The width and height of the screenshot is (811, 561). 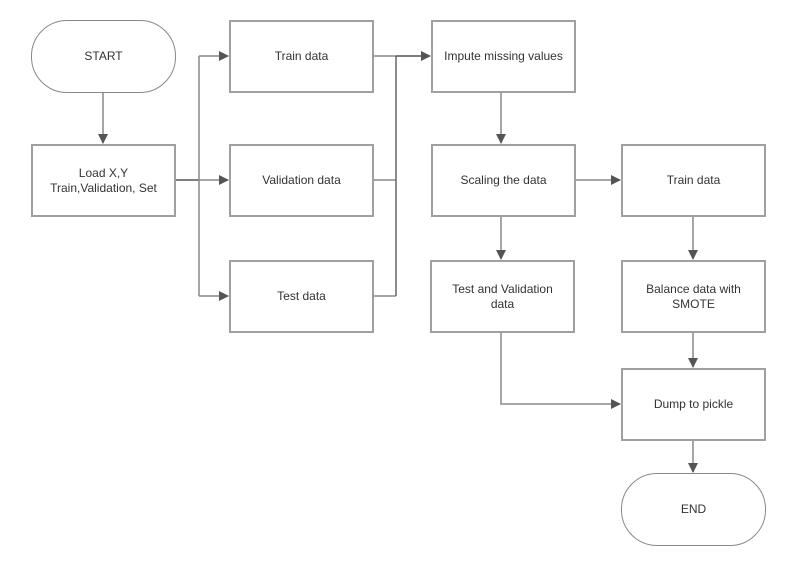 I want to click on train-data-node: Train data, so click(x=301, y=56).